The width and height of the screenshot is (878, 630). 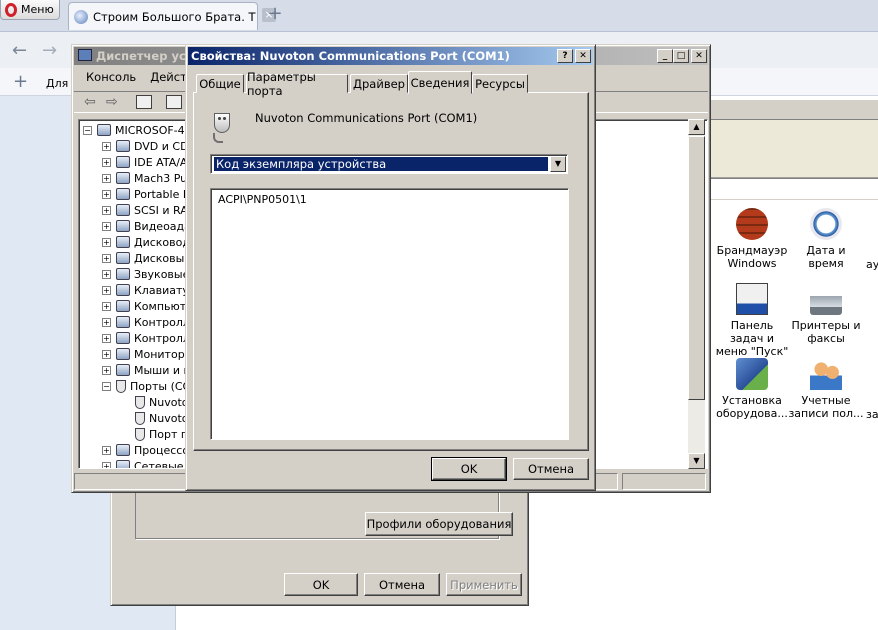 What do you see at coordinates (90, 102) in the screenshot?
I see `back-arrow-icon: ⇦` at bounding box center [90, 102].